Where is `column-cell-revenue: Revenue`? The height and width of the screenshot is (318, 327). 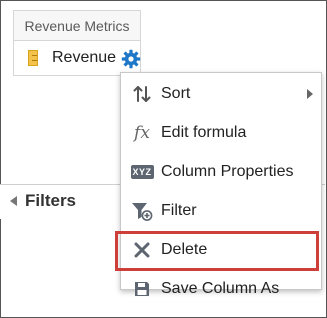 column-cell-revenue: Revenue is located at coordinates (77, 58).